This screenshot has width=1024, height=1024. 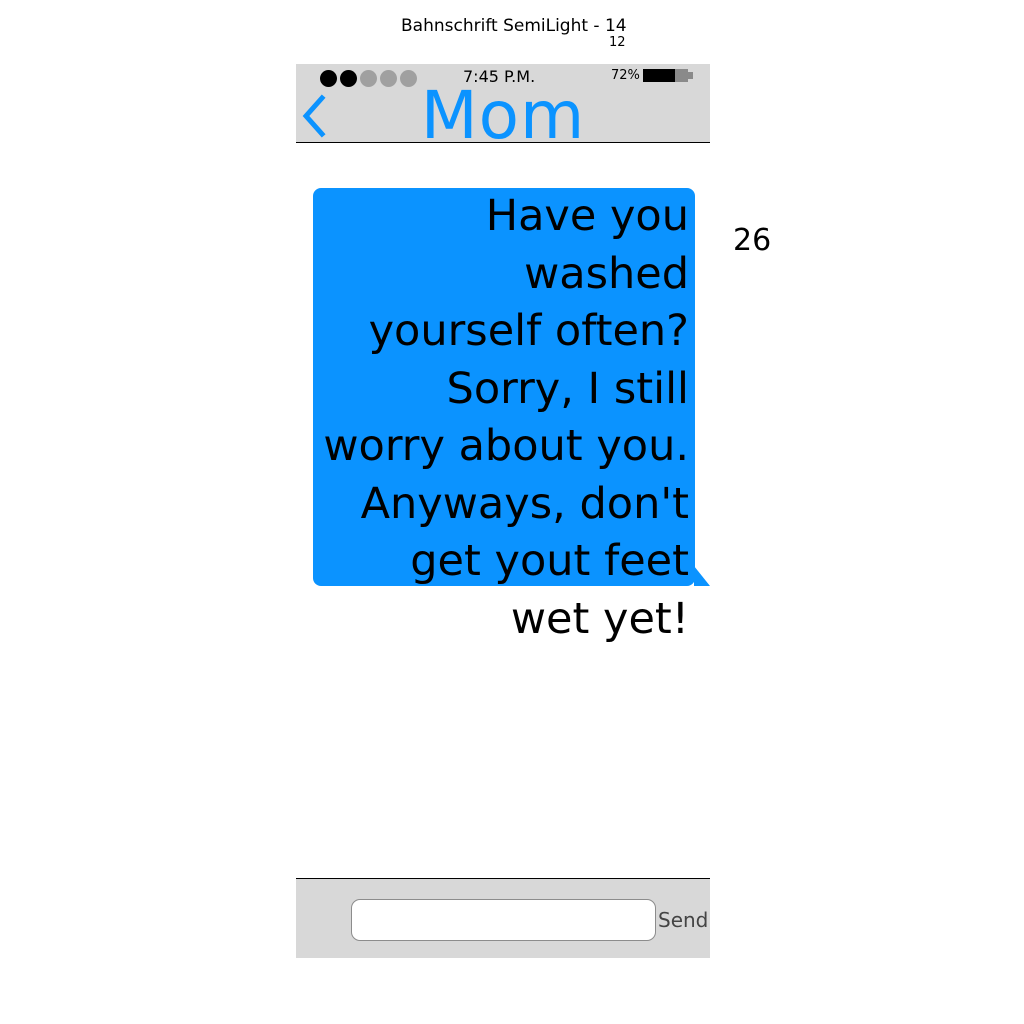 I want to click on conversation-header: 7:45 P.M. 72% Mom, so click(x=503, y=109).